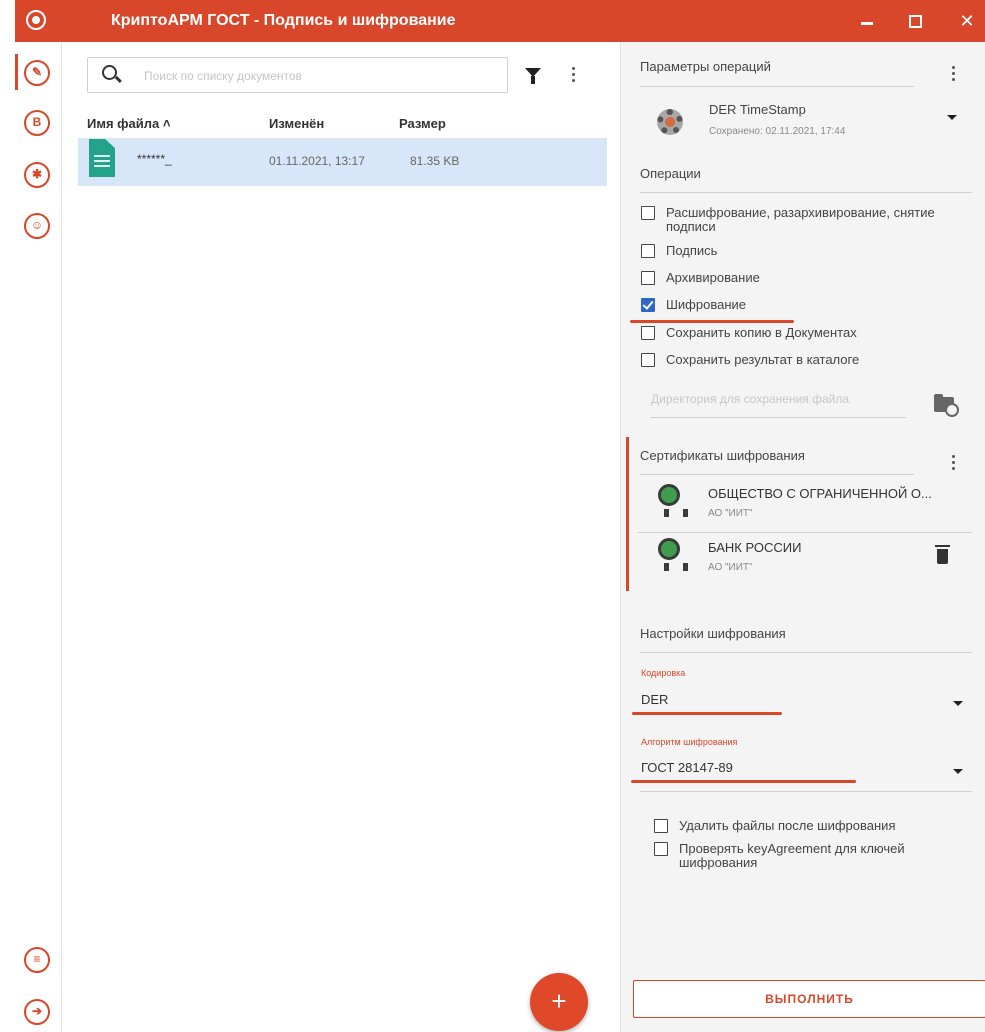 This screenshot has height=1032, width=985. I want to click on op-label: Сохранить копию в Документах, so click(761, 332).